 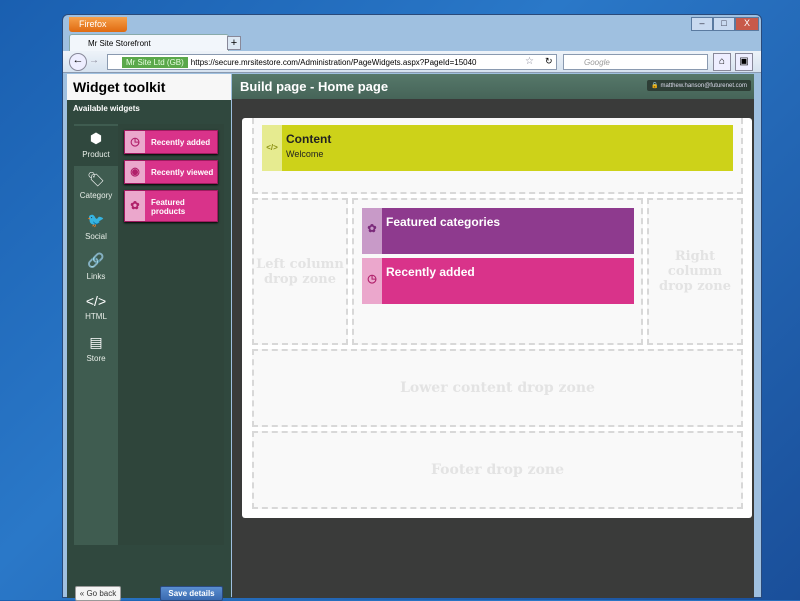 I want to click on search-input: Google, so click(x=635, y=62).